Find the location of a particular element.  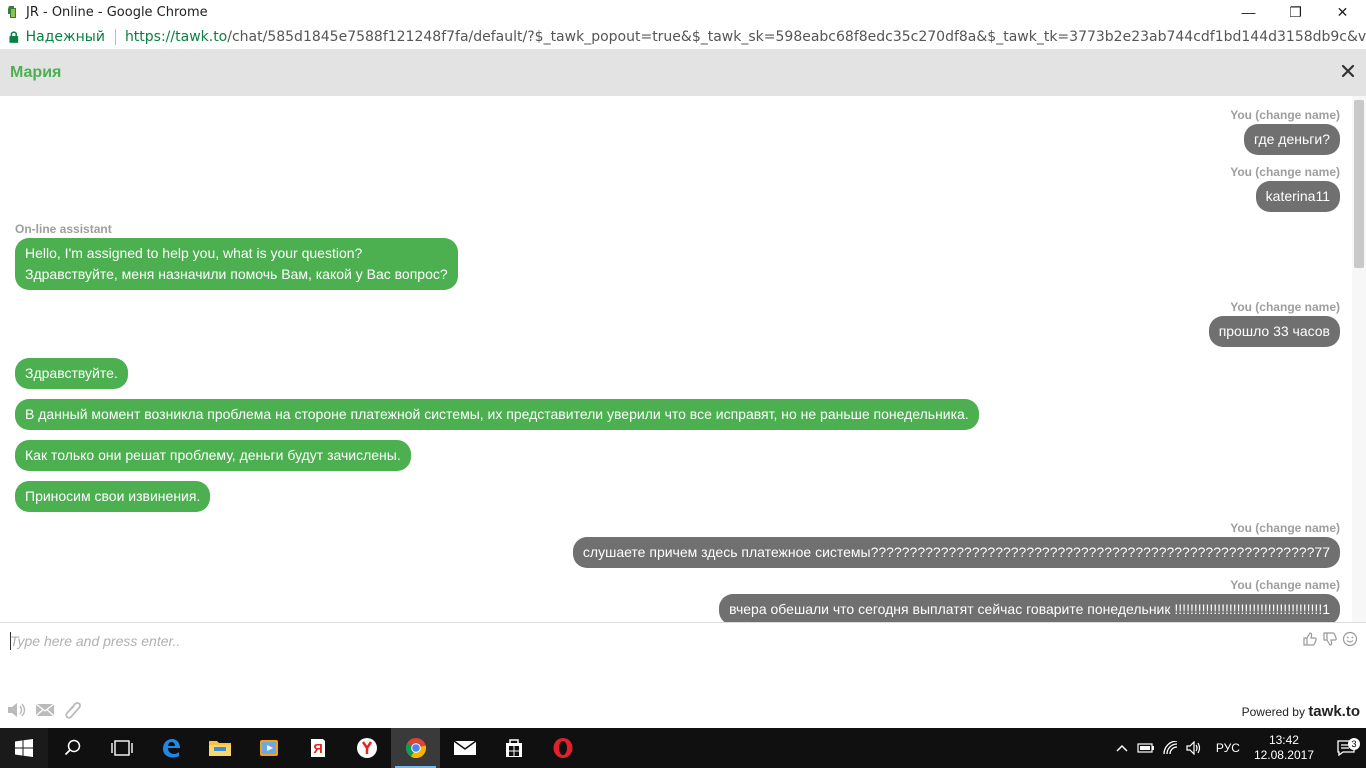

window-title: JR - Online - Google Chrome is located at coordinates (117, 12).